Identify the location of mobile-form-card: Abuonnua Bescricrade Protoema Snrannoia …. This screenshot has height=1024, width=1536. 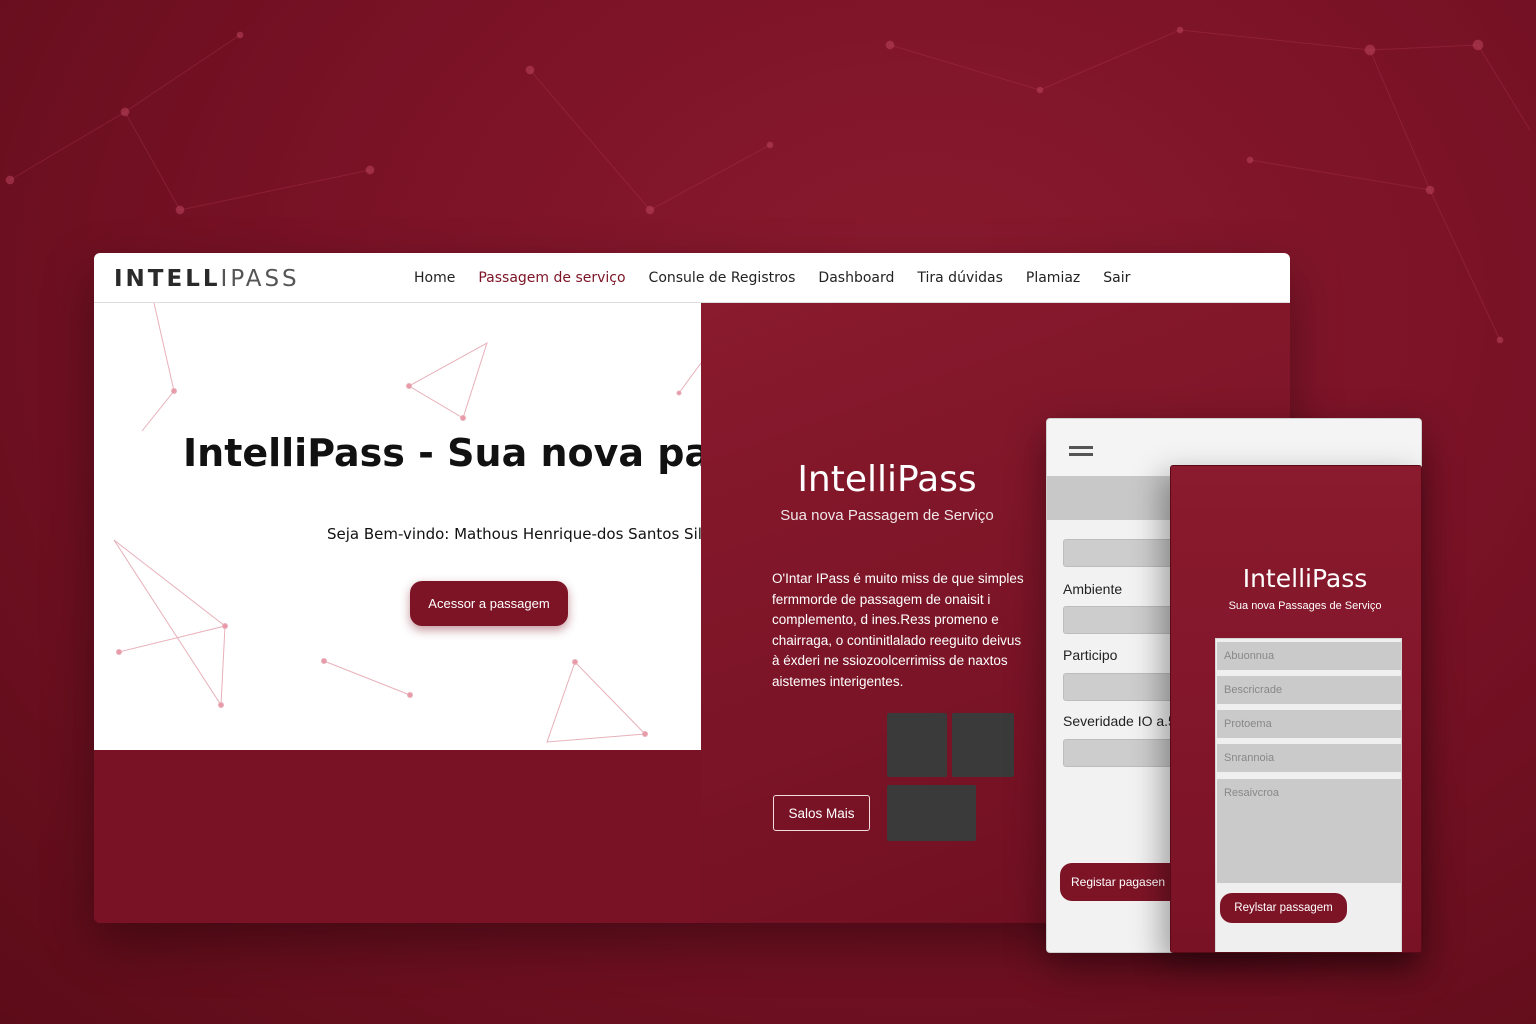
(1308, 795).